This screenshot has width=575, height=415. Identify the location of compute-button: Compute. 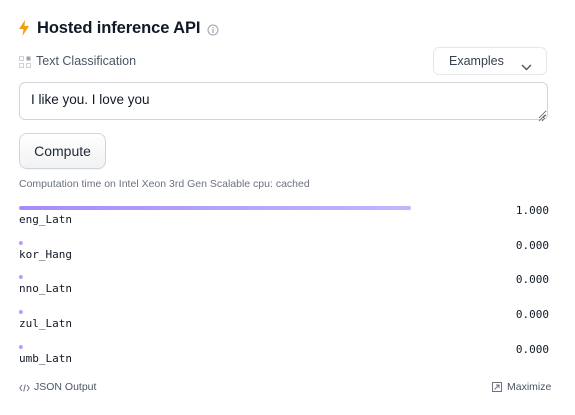
(62, 151).